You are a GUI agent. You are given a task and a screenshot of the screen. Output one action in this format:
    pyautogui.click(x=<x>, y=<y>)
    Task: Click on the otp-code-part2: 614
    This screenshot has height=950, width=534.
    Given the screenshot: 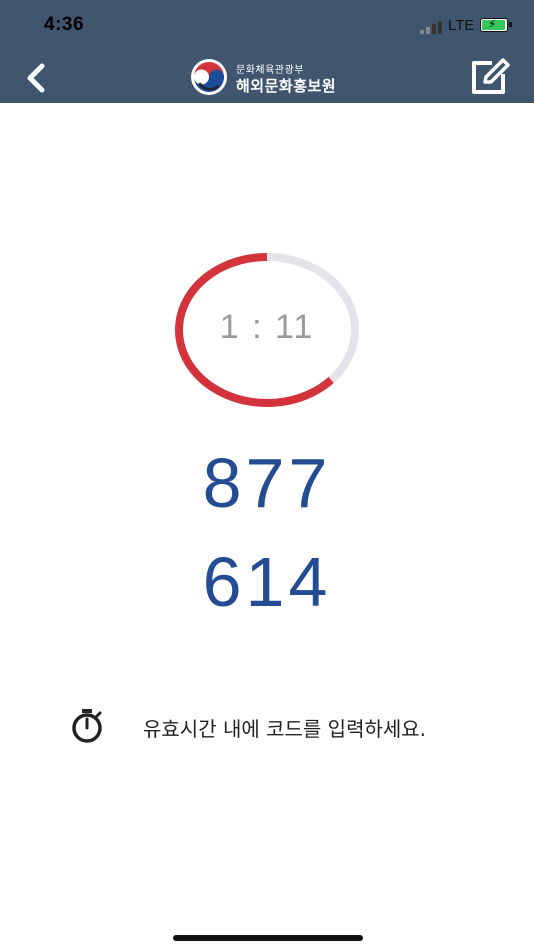 What is the action you would take?
    pyautogui.click(x=267, y=582)
    